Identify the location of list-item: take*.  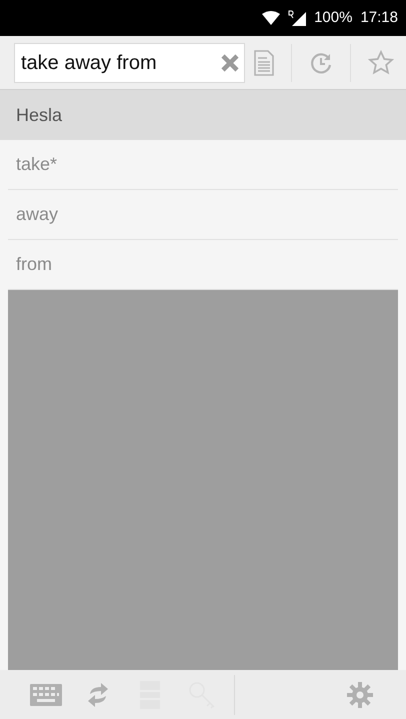
(203, 165).